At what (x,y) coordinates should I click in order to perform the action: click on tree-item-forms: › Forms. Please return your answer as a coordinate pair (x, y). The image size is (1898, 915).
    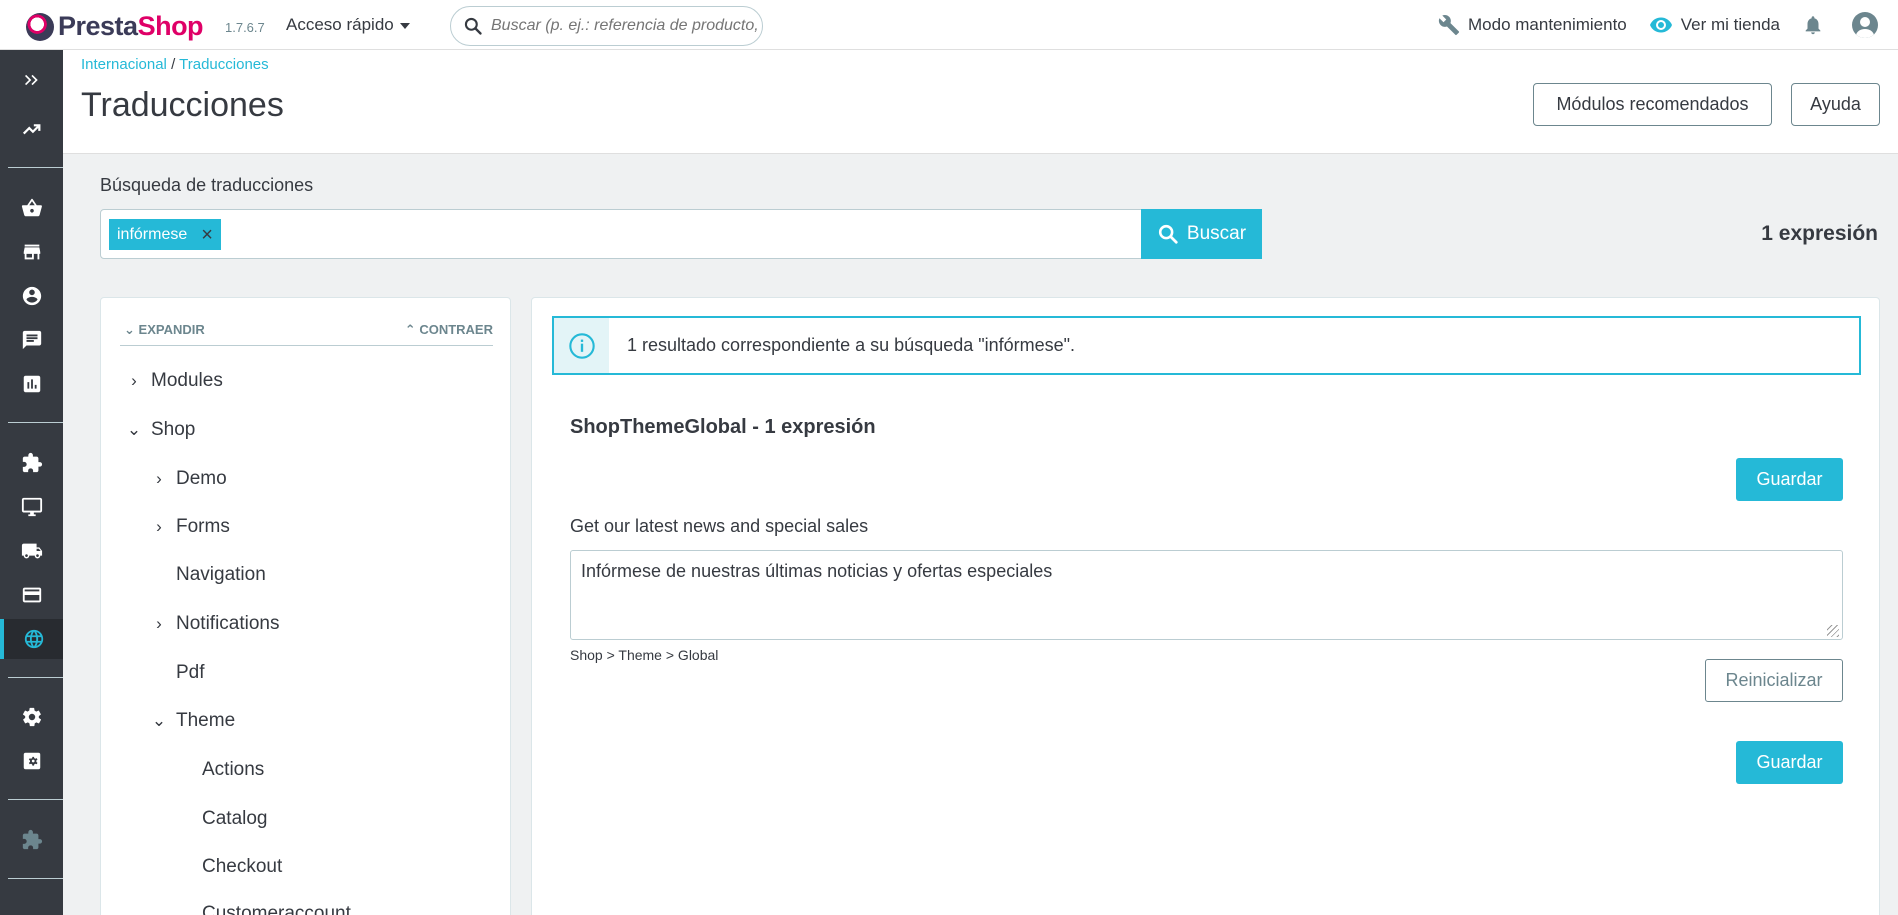
    Looking at the image, I should click on (190, 527).